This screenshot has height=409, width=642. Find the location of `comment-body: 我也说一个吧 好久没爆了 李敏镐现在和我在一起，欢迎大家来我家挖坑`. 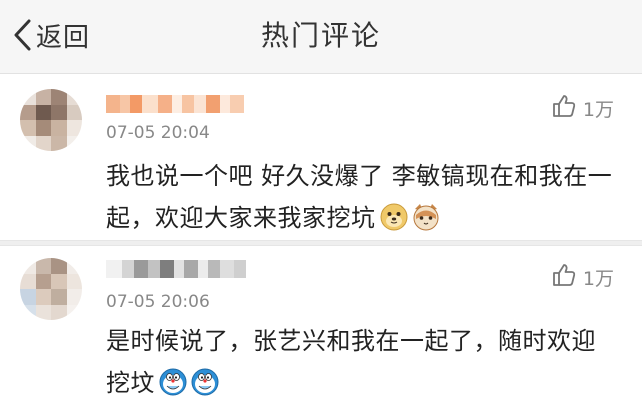

comment-body: 我也说一个吧 好久没爆了 李敏镐现在和我在一起，欢迎大家来我家挖坑 is located at coordinates (359, 197).